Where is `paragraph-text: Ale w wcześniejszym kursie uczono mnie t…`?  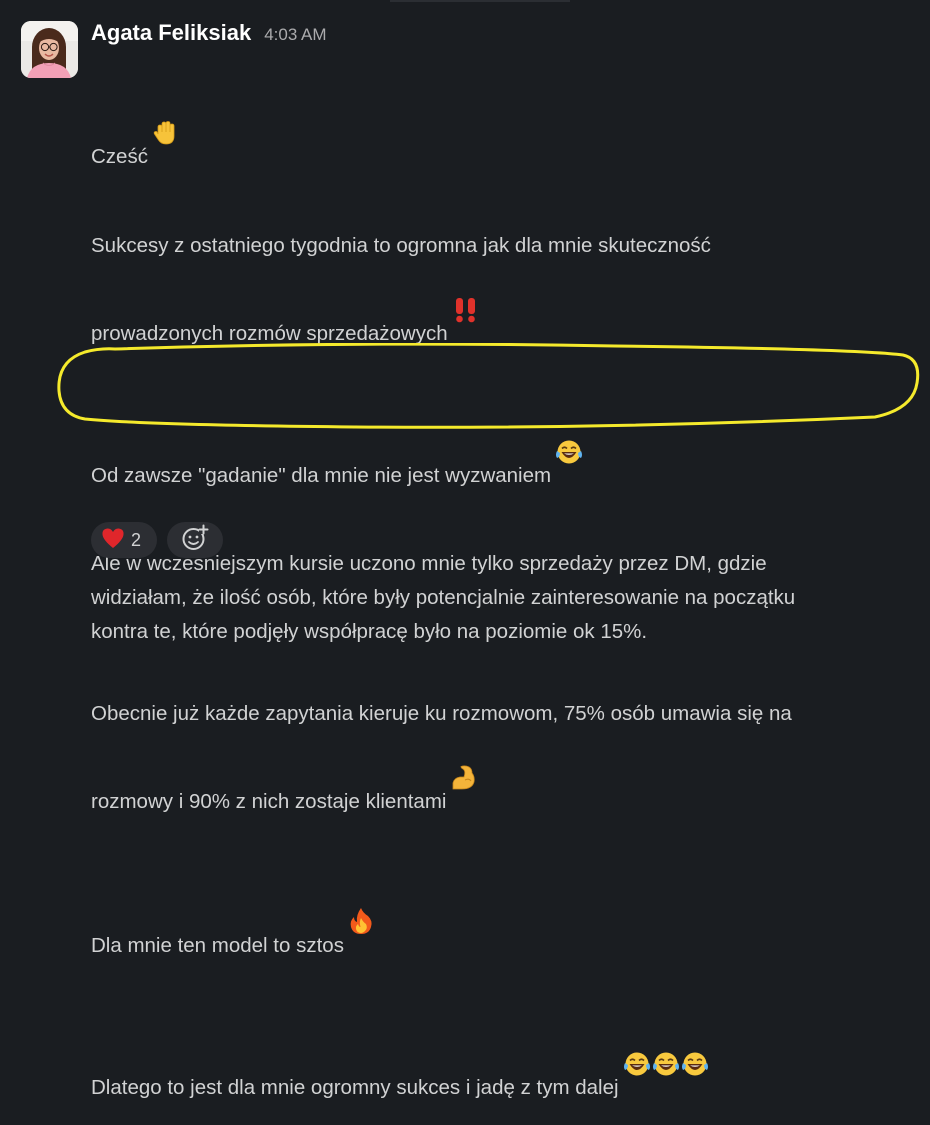 paragraph-text: Ale w wcześniejszym kursie uczono mnie t… is located at coordinates (443, 597).